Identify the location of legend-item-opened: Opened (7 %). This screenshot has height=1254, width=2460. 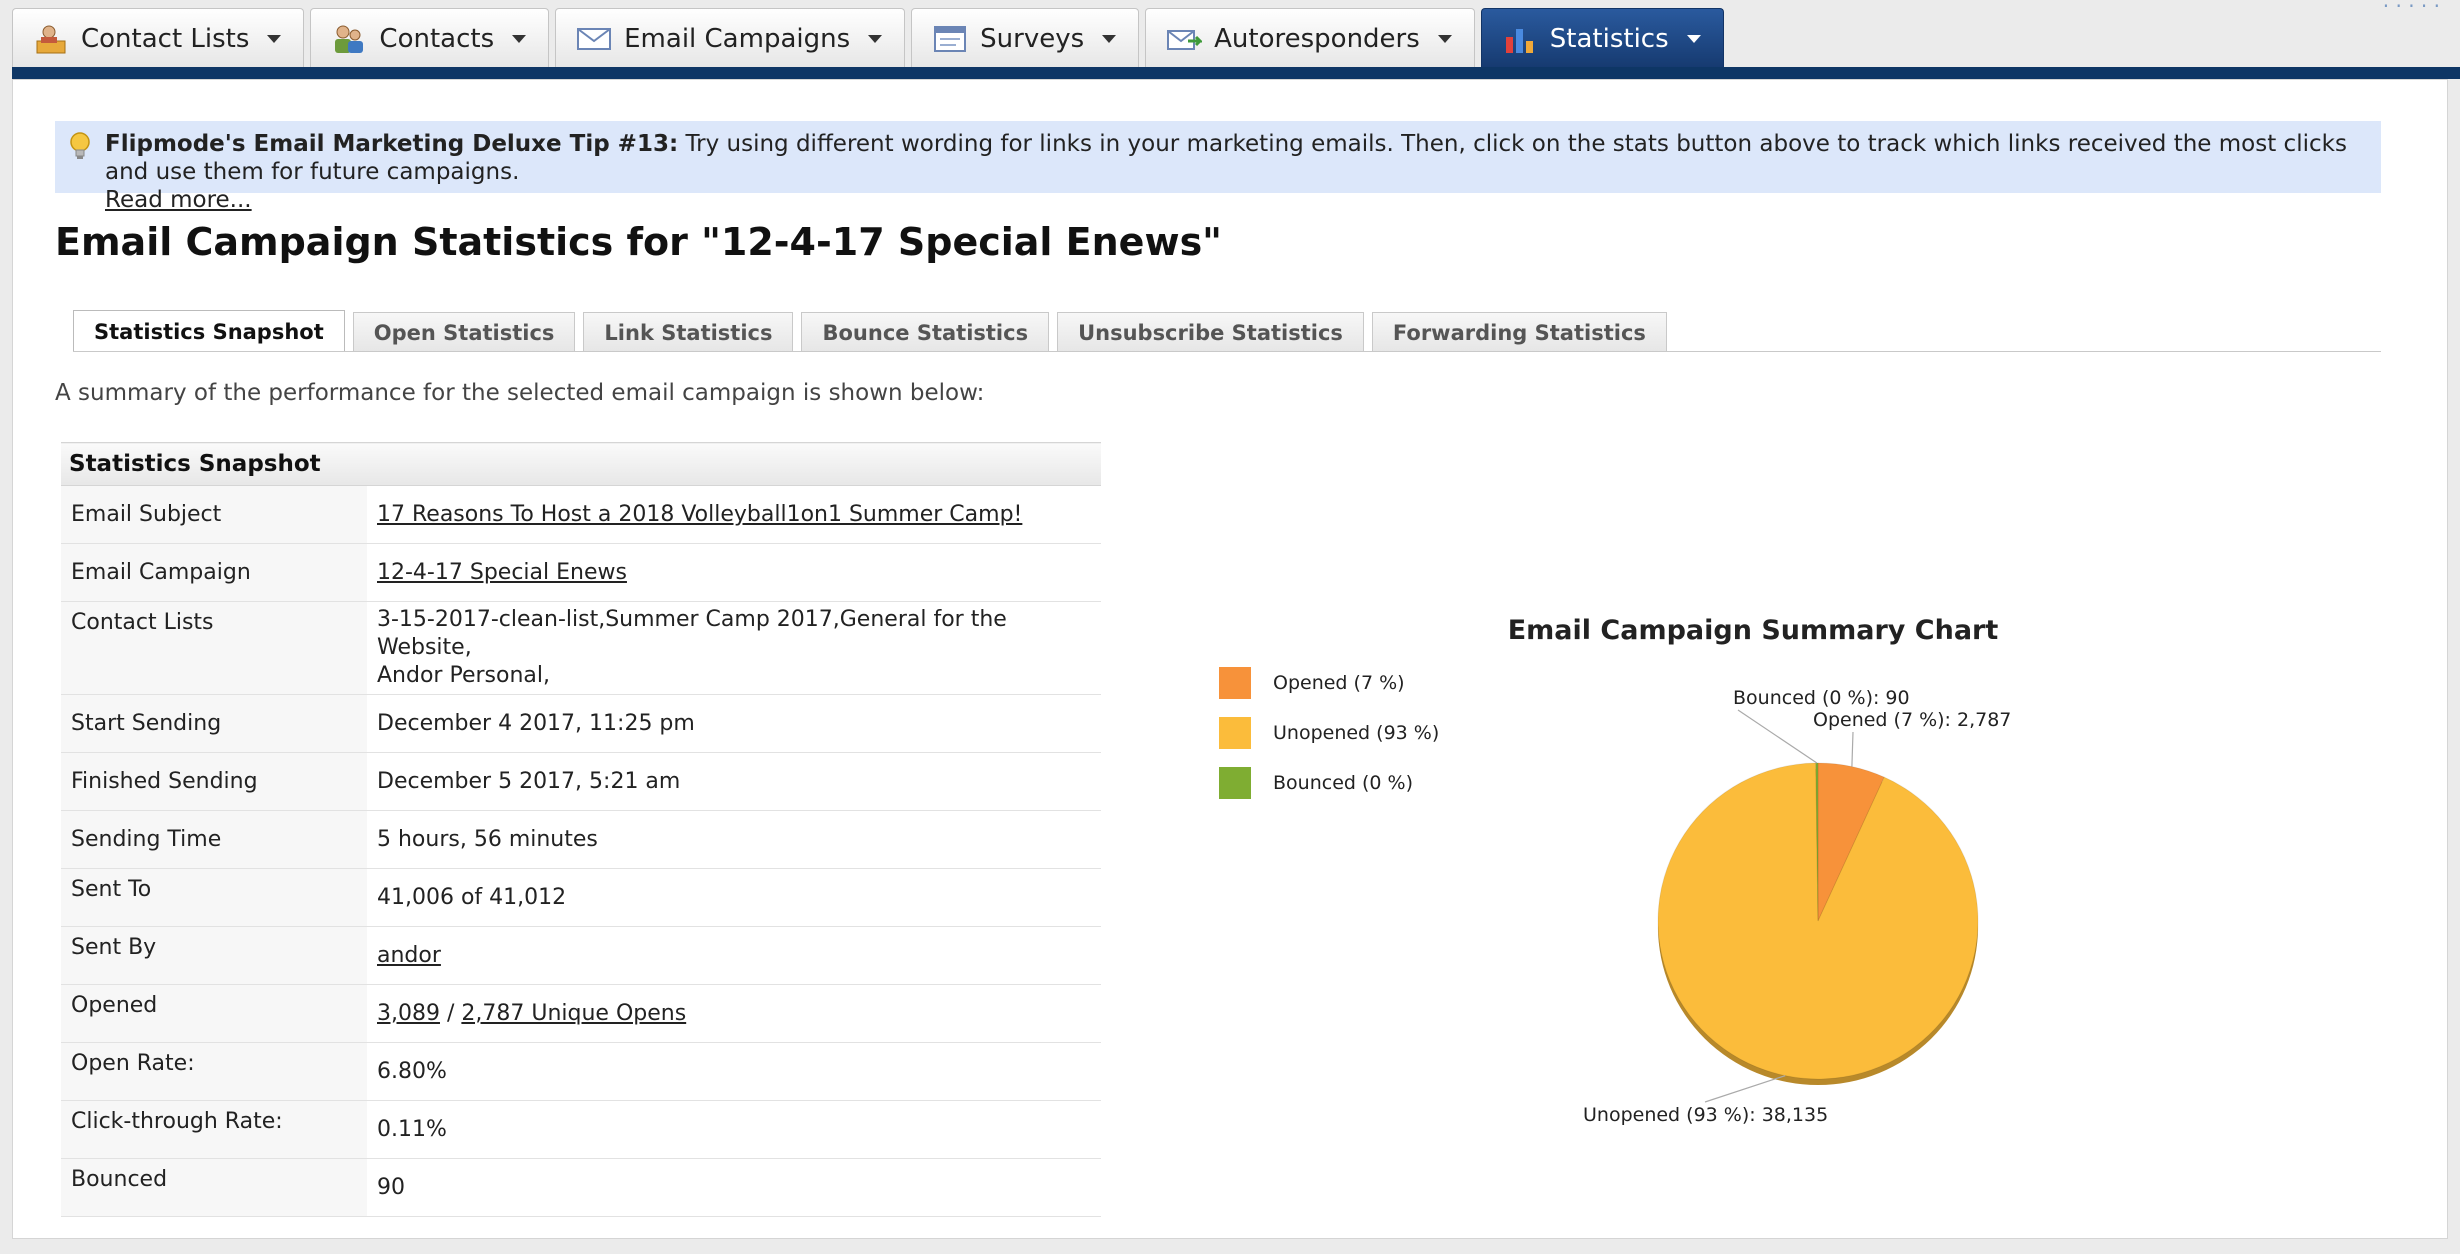
(1329, 683).